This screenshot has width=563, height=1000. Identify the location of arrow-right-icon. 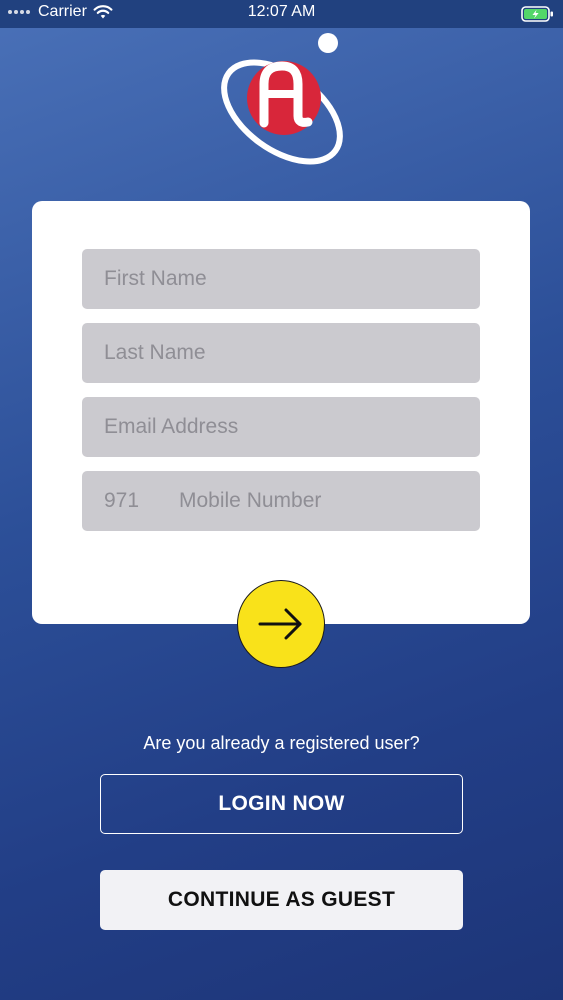
(280, 624).